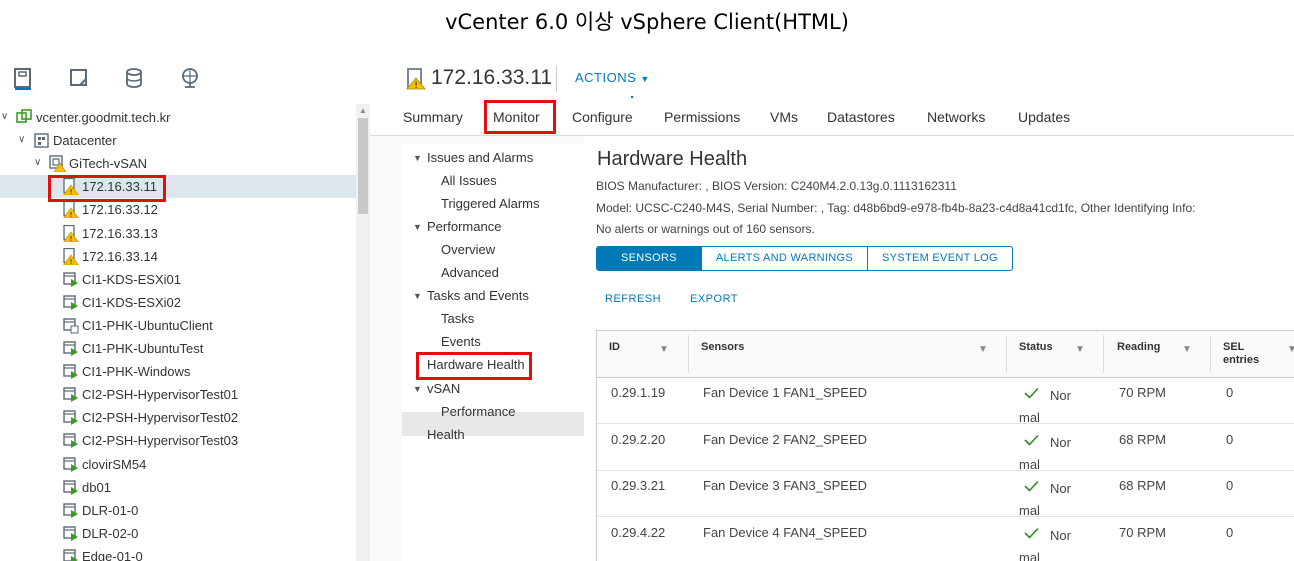 Image resolution: width=1294 pixels, height=561 pixels. What do you see at coordinates (433, 117) in the screenshot?
I see `tab-summary: Summary` at bounding box center [433, 117].